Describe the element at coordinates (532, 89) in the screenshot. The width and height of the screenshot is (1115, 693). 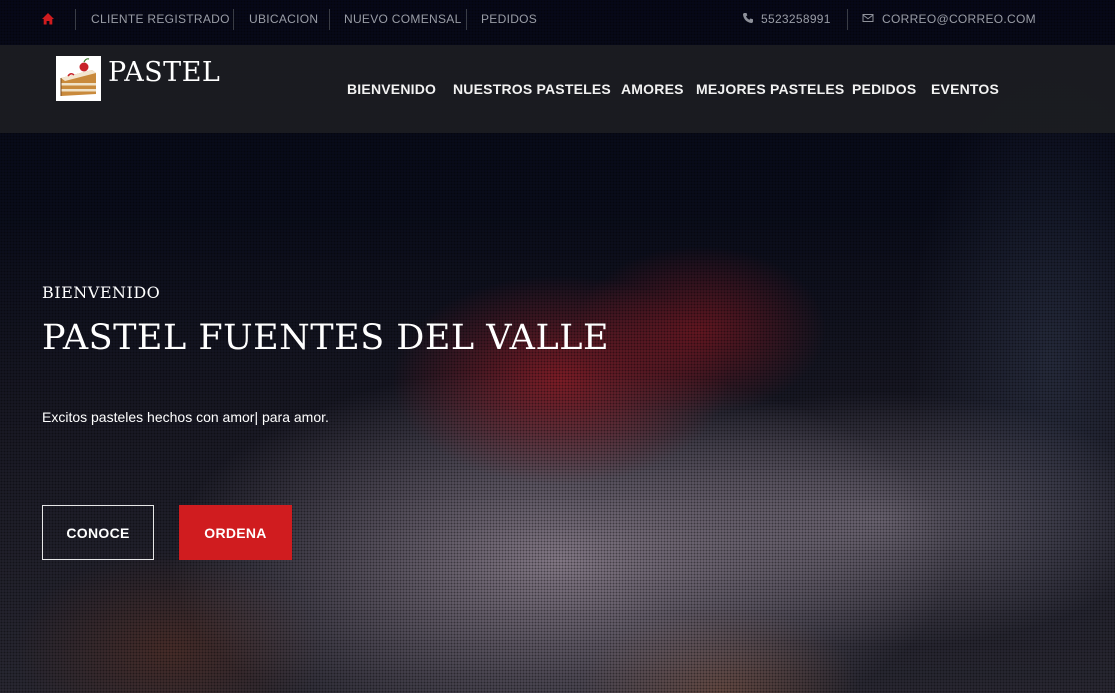
I see `menu-item-nuestros-pasteles: NUESTROS PASTELES` at that location.